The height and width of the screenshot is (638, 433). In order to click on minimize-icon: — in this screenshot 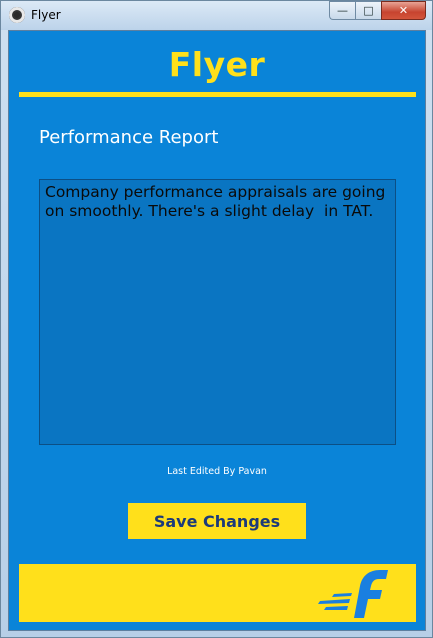, I will do `click(342, 10)`.